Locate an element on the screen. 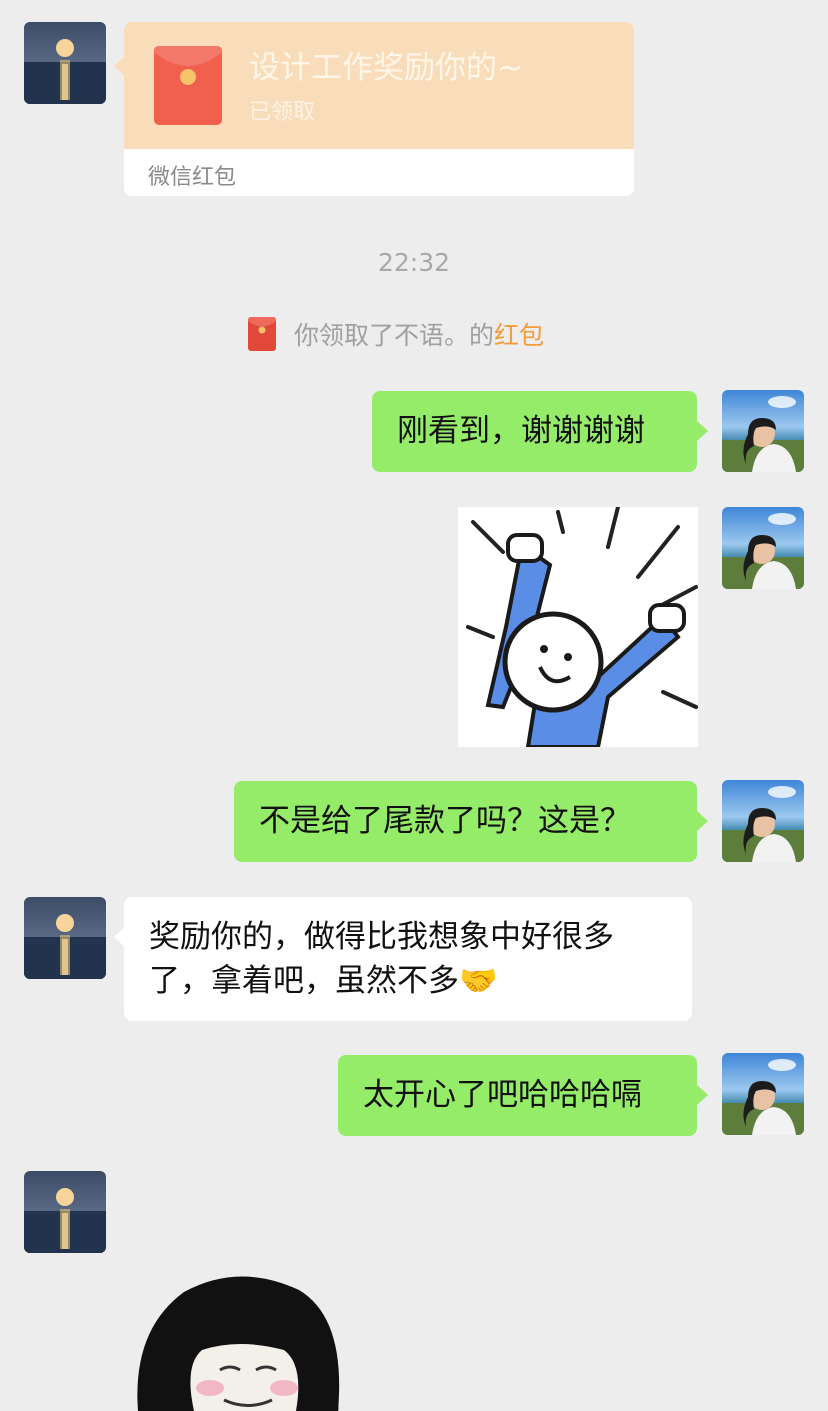  incoming-message-bubble: 奖励你的，做得比我想象中好很多 了，拿着吧，虽然不多🤝 is located at coordinates (408, 959).